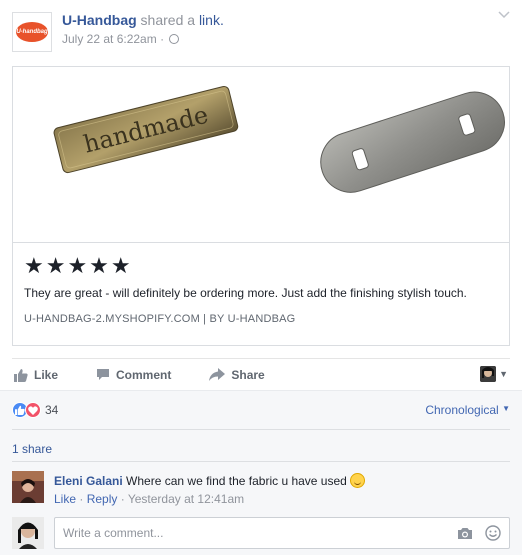  Describe the element at coordinates (33, 410) in the screenshot. I see `love-reaction-icon` at that location.